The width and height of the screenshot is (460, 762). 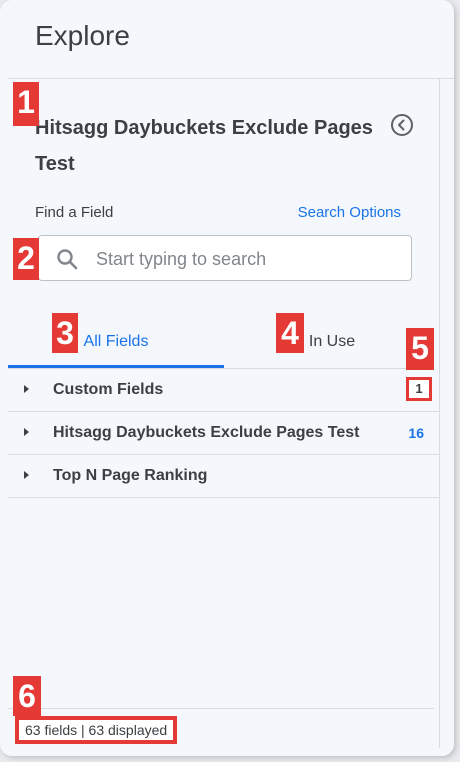 I want to click on find-field-label: Find a Field, so click(x=74, y=212).